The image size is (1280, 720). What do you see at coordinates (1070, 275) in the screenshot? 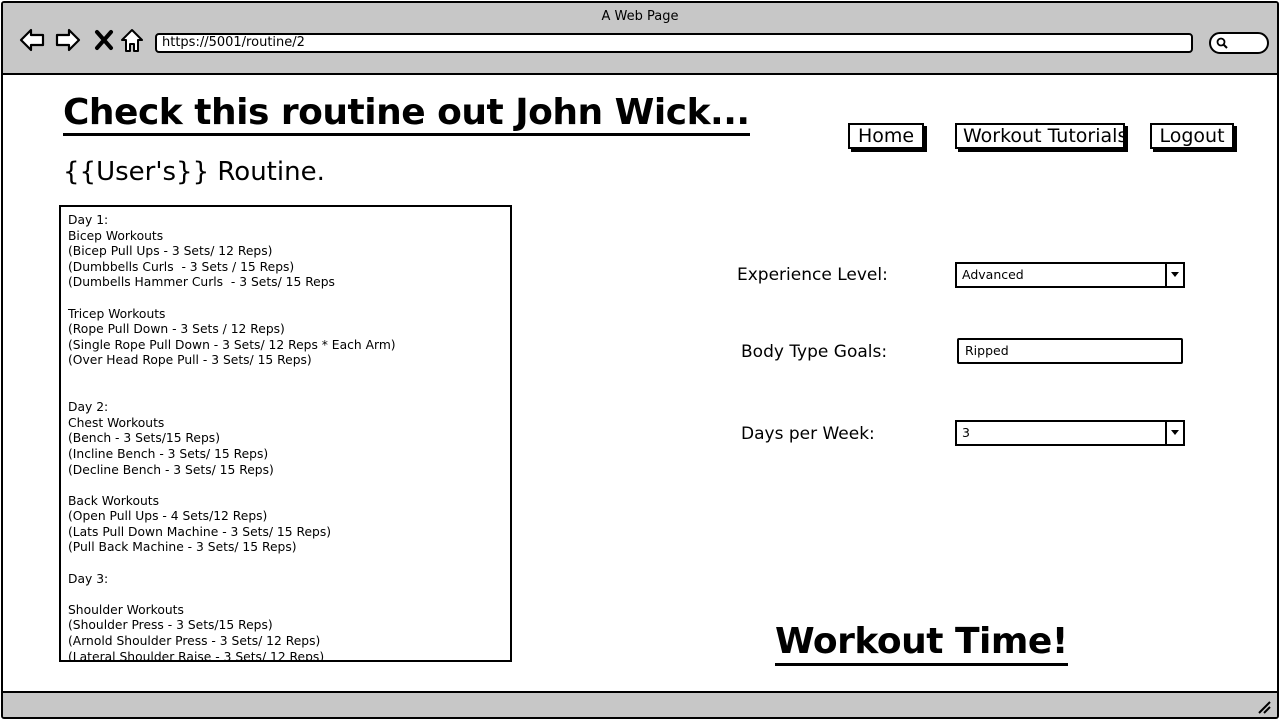
I see `experience-level-select: Advanced` at bounding box center [1070, 275].